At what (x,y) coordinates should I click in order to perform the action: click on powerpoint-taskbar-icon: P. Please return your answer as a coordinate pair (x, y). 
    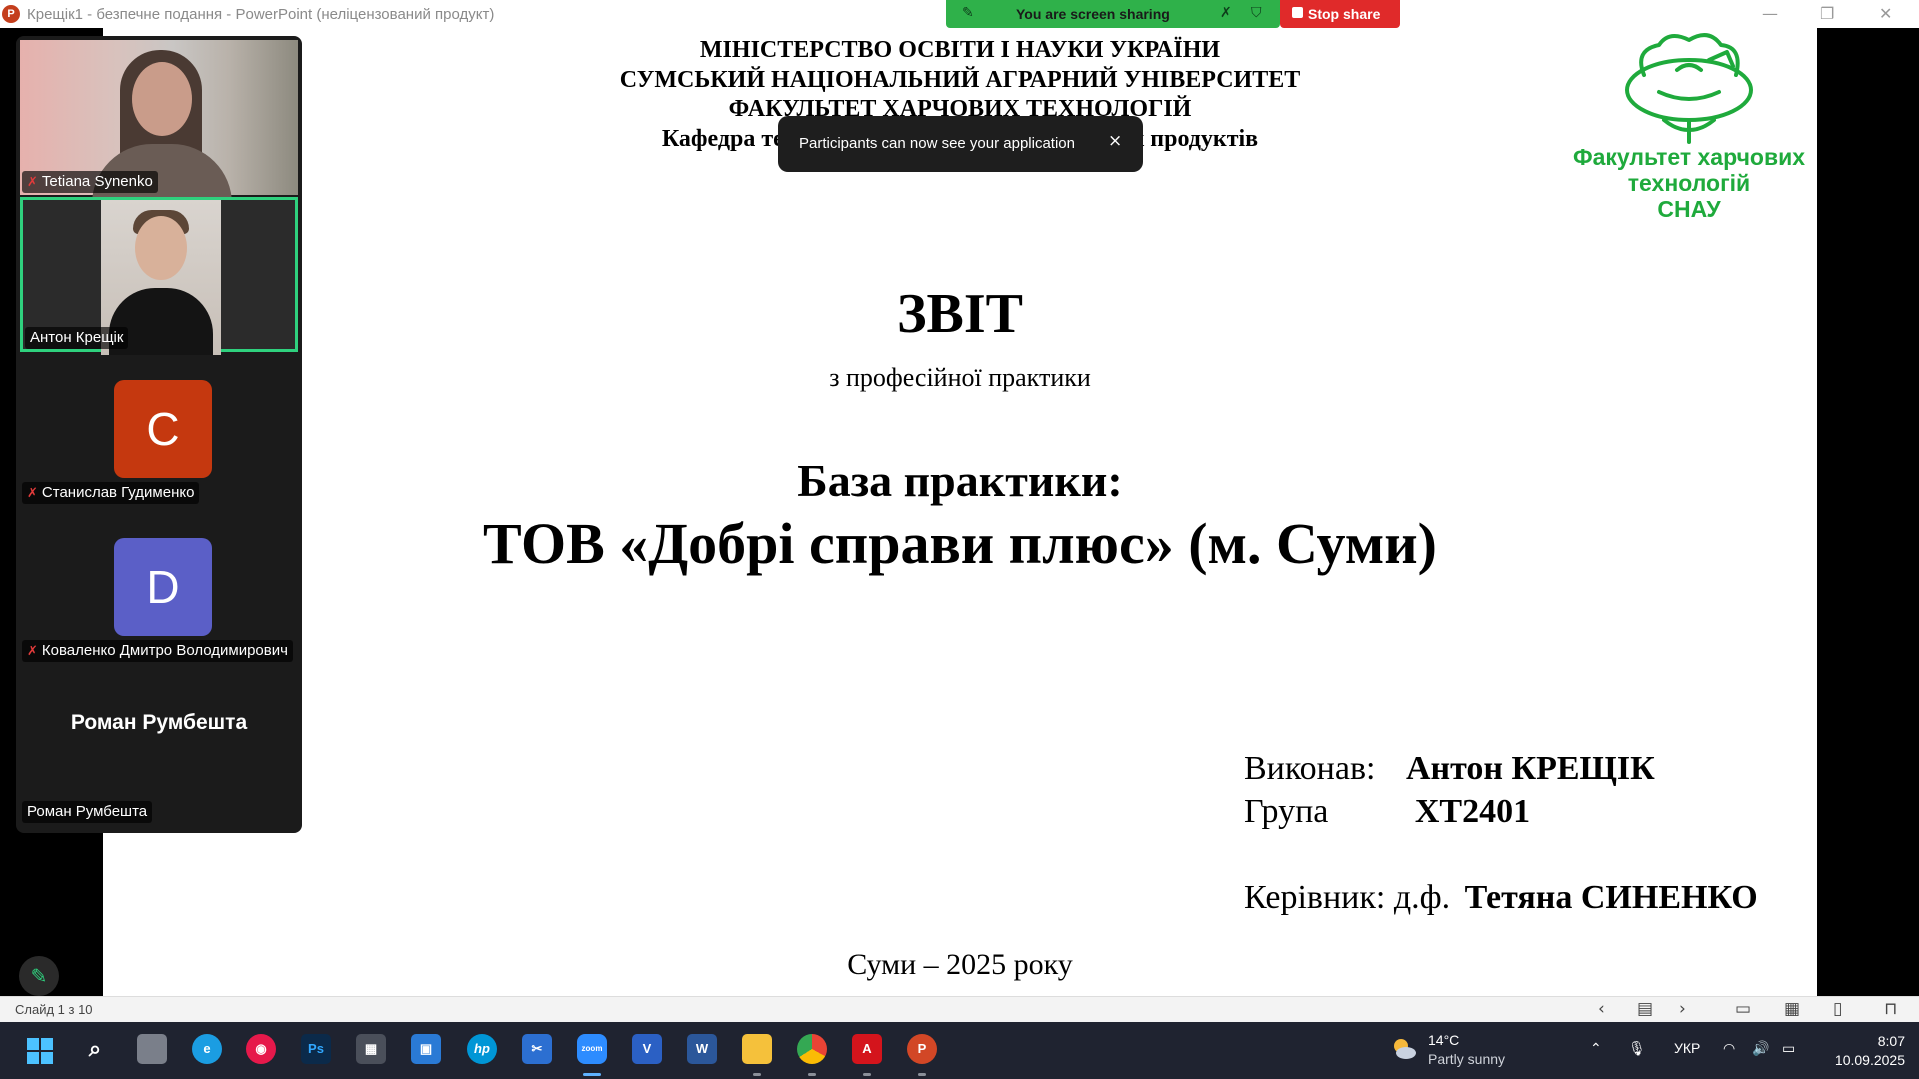
    Looking at the image, I should click on (922, 1049).